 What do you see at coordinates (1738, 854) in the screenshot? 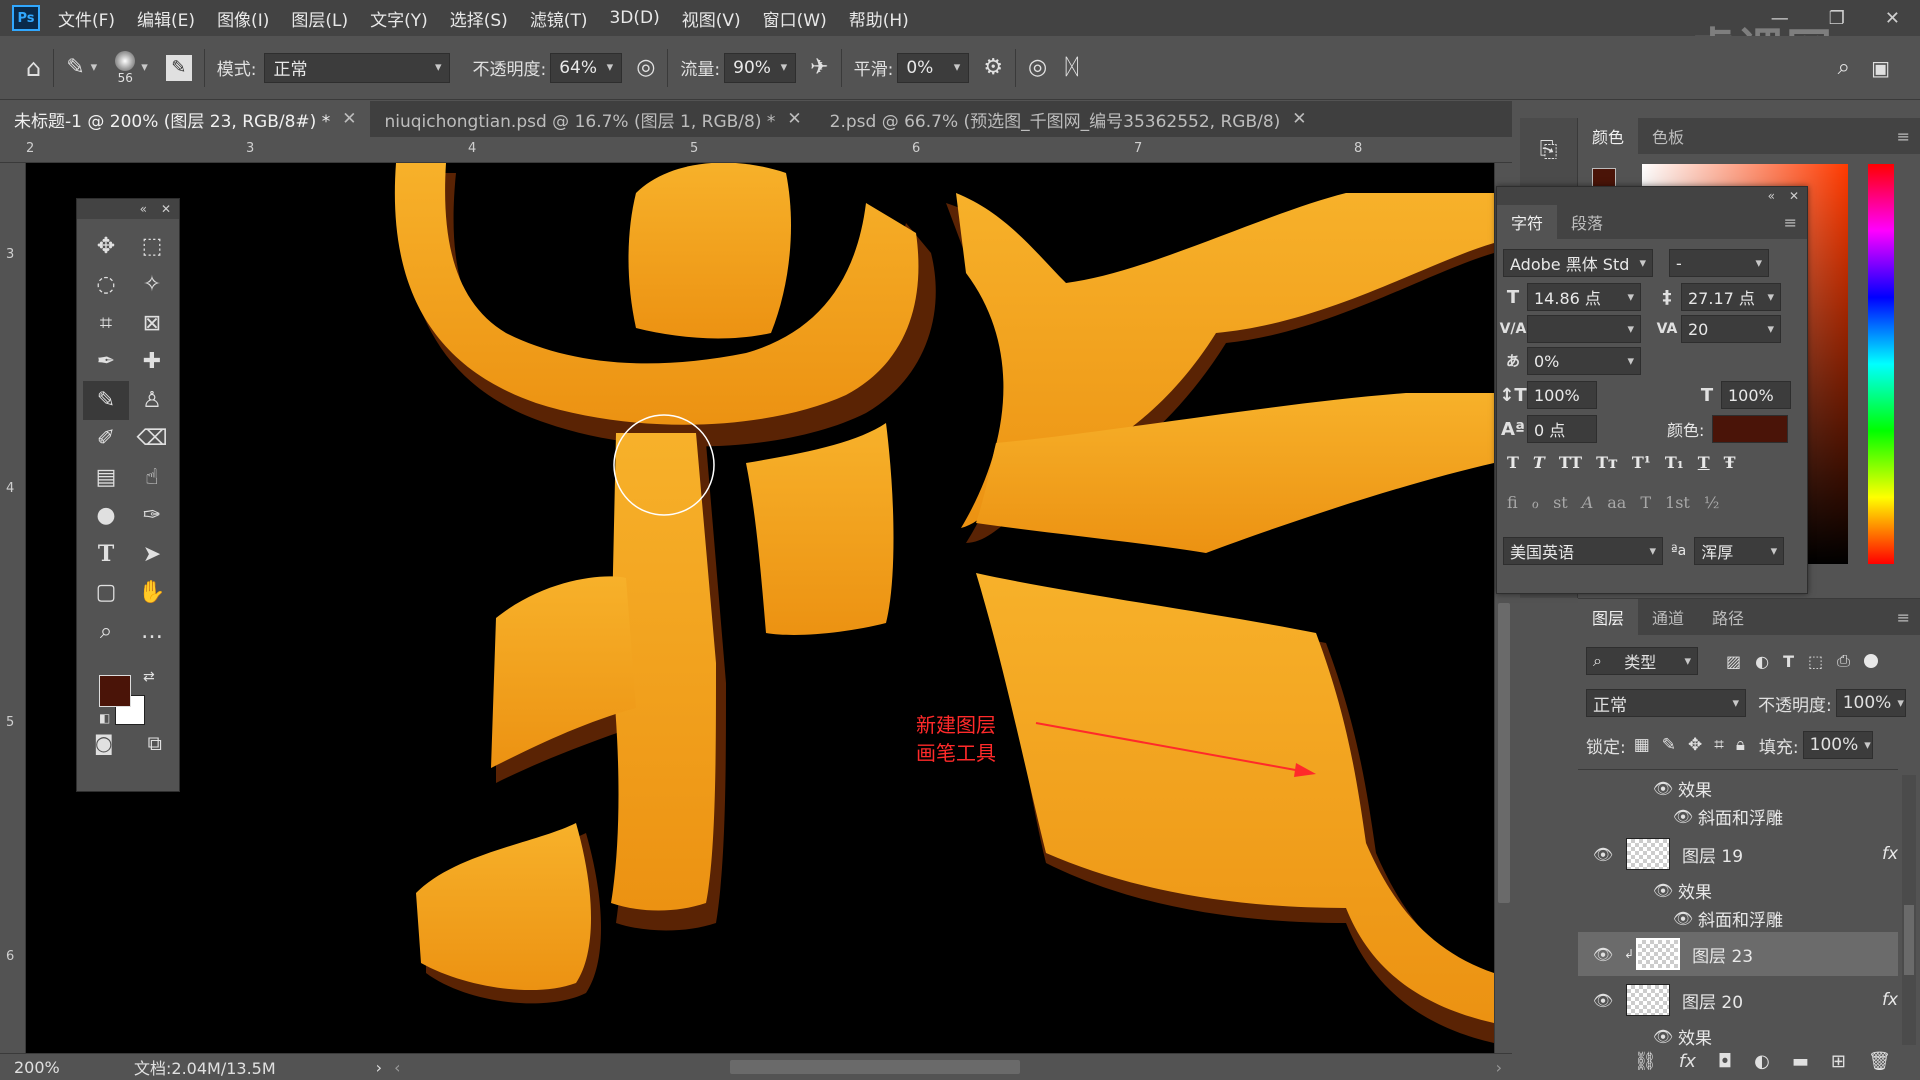
I see `layer-row: 👁︎ 图层 19 fx` at bounding box center [1738, 854].